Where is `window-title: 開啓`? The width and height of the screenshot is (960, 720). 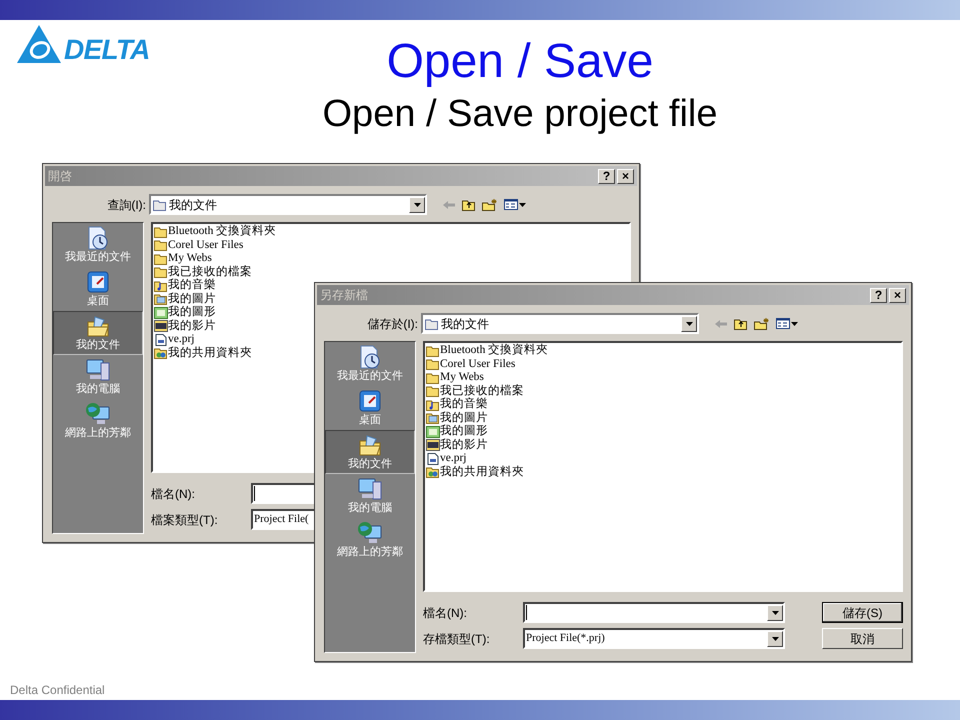 window-title: 開啓 is located at coordinates (60, 176).